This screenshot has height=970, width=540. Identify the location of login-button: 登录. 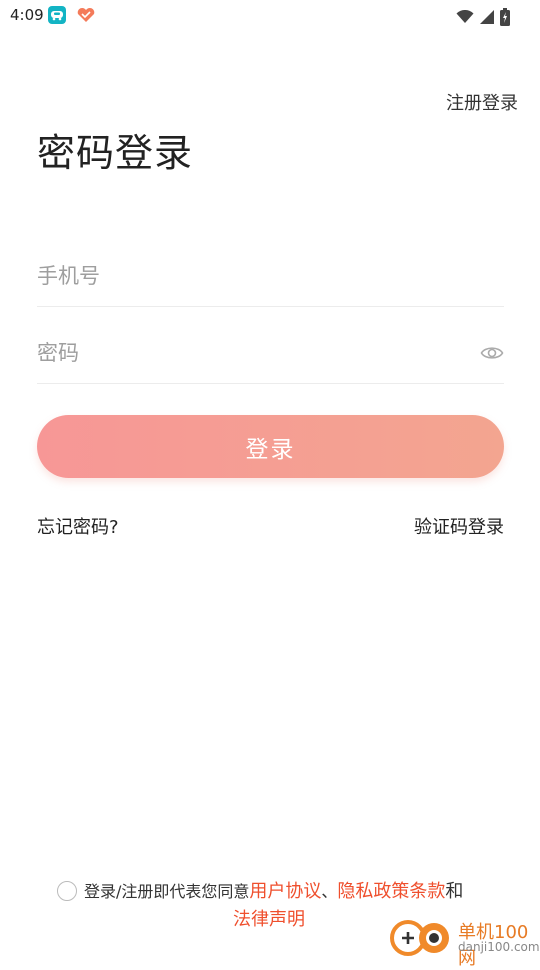
(270, 446).